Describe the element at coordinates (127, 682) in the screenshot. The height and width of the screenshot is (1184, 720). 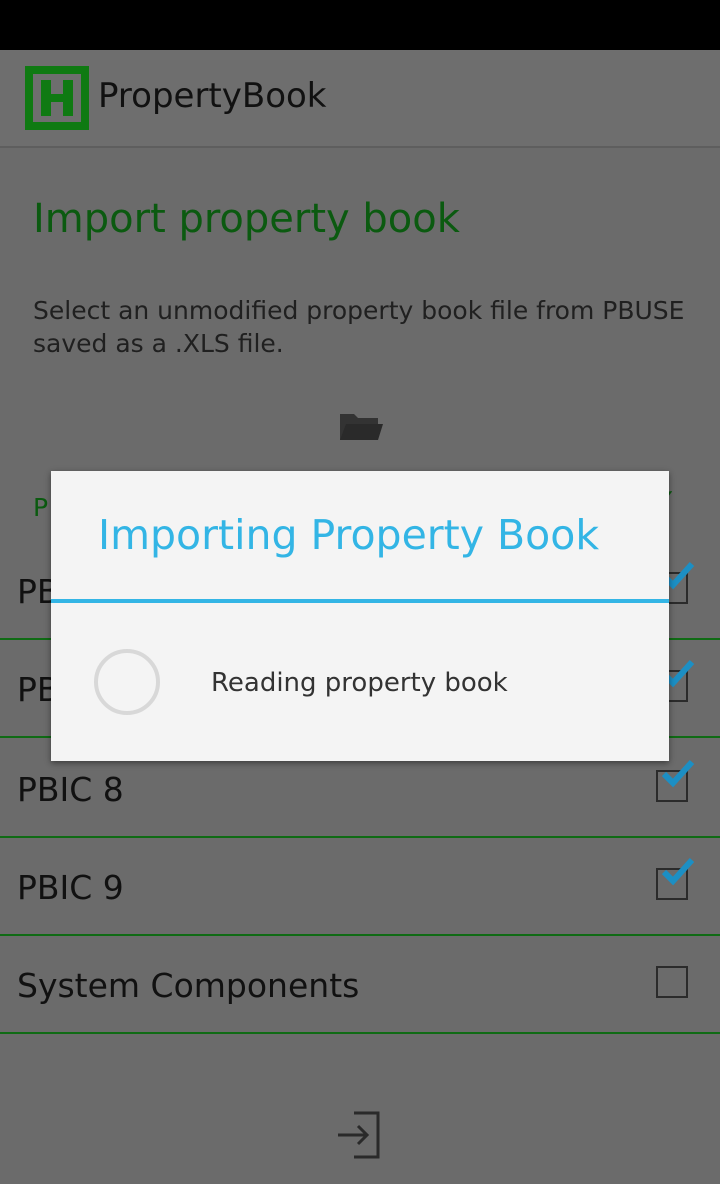
I see `progress-spinner-icon` at that location.